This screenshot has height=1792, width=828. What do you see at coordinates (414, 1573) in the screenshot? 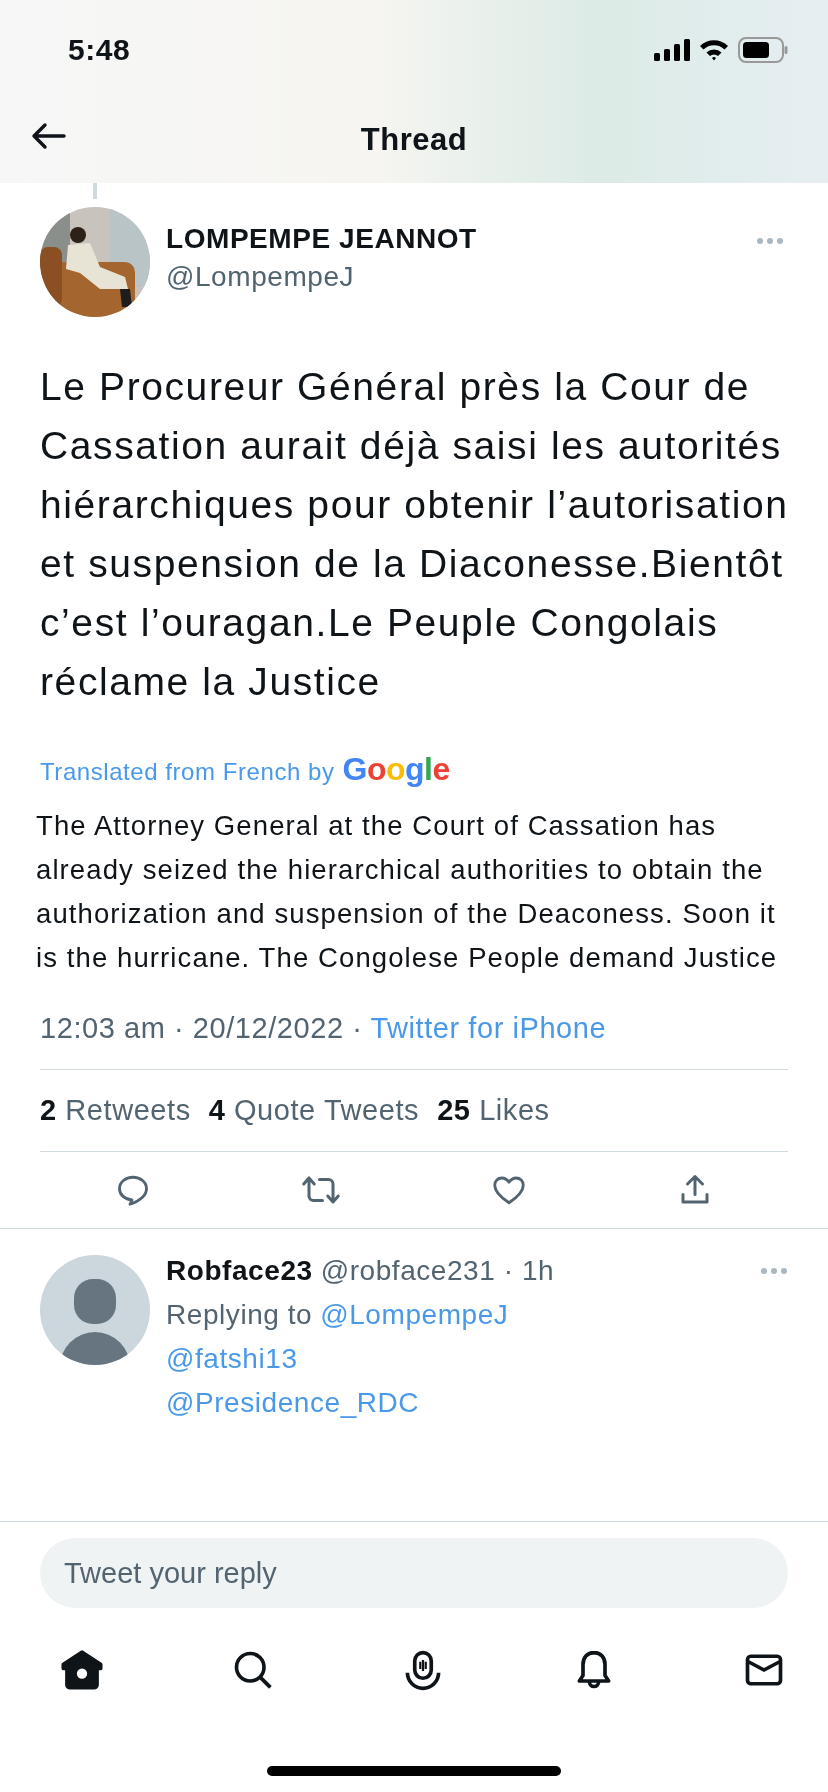
I see `reply-input-field: Tweet your reply` at bounding box center [414, 1573].